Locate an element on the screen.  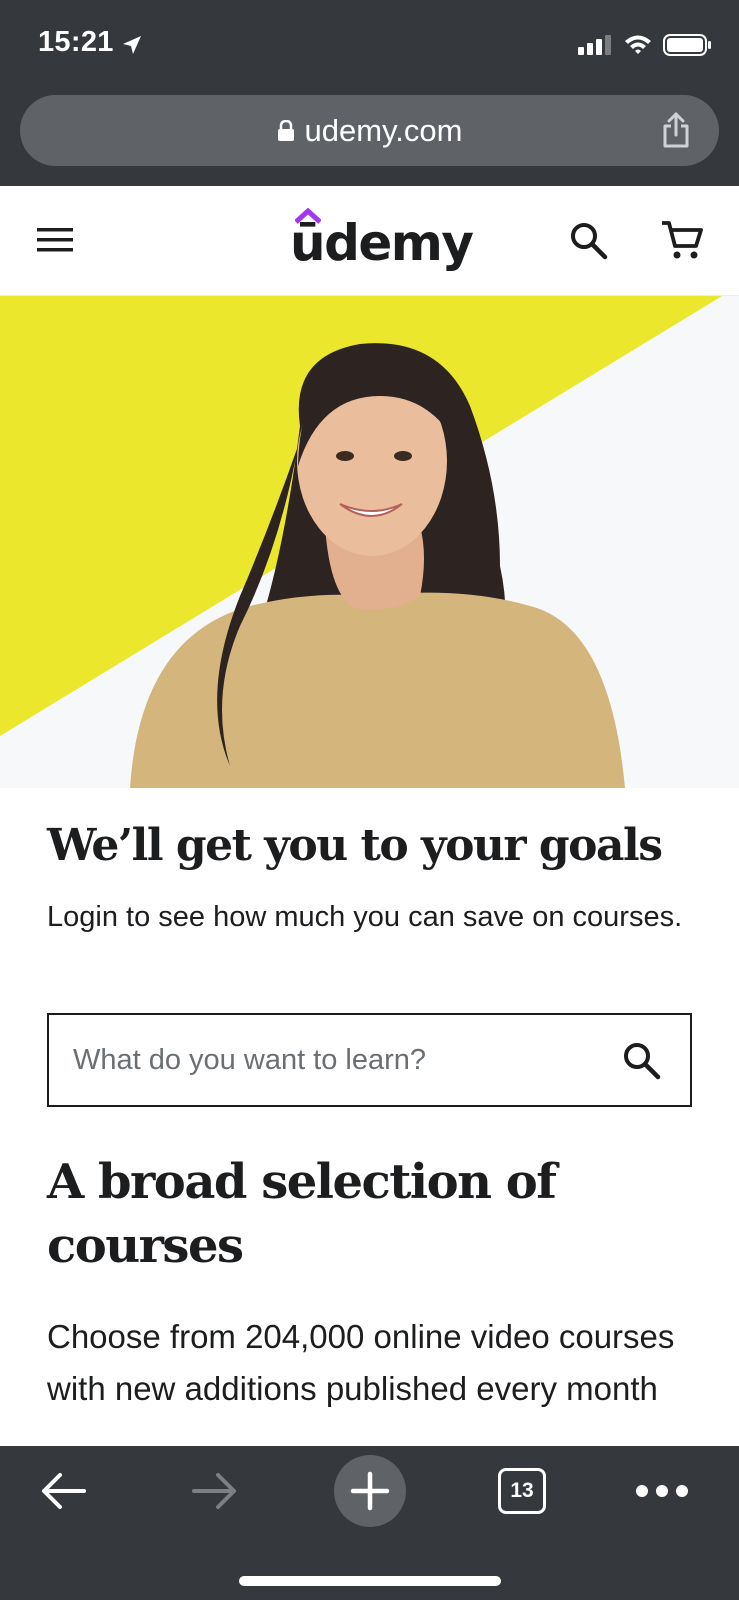
location-arrow-icon is located at coordinates (132, 45).